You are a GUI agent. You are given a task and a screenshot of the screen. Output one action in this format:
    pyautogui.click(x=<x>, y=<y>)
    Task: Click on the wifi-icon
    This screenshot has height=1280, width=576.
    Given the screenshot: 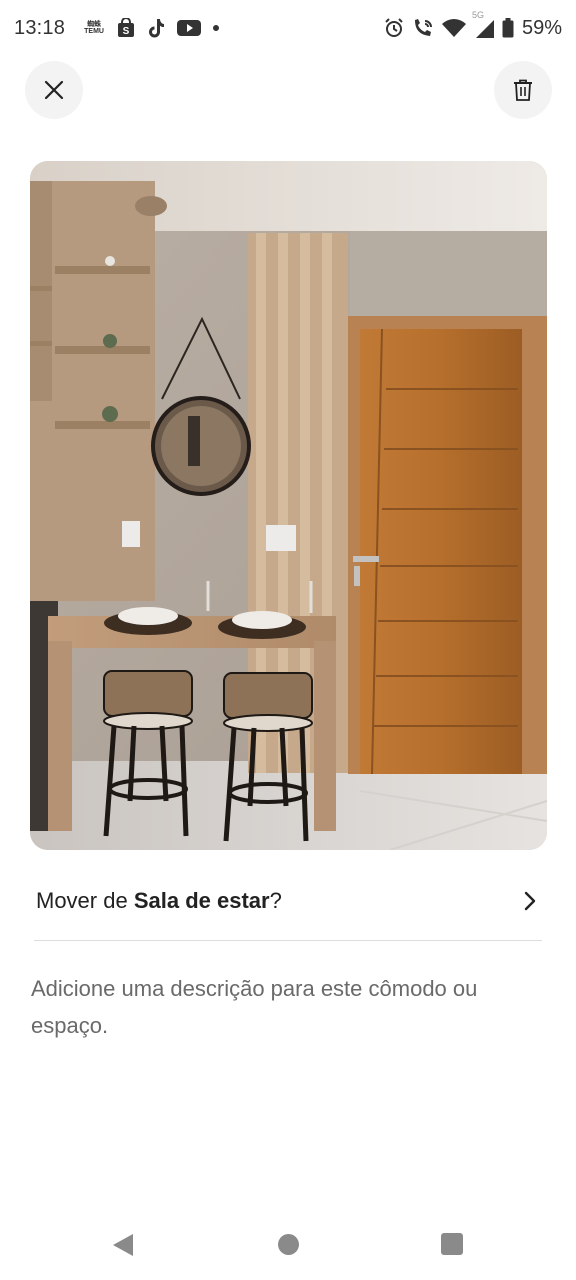 What is the action you would take?
    pyautogui.click(x=453, y=28)
    